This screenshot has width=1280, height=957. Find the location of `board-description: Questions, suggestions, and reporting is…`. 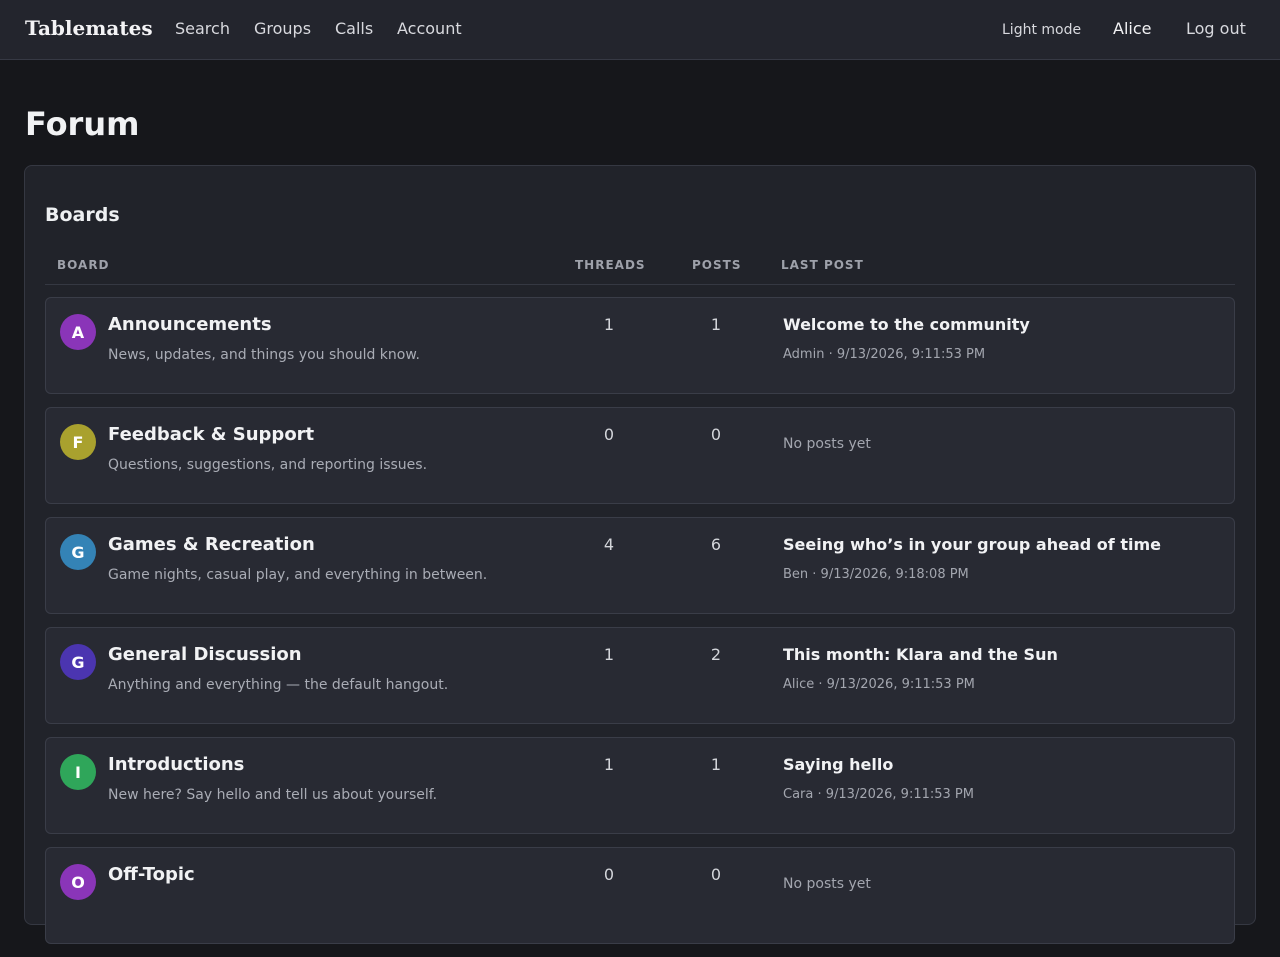

board-description: Questions, suggestions, and reporting is… is located at coordinates (268, 465).